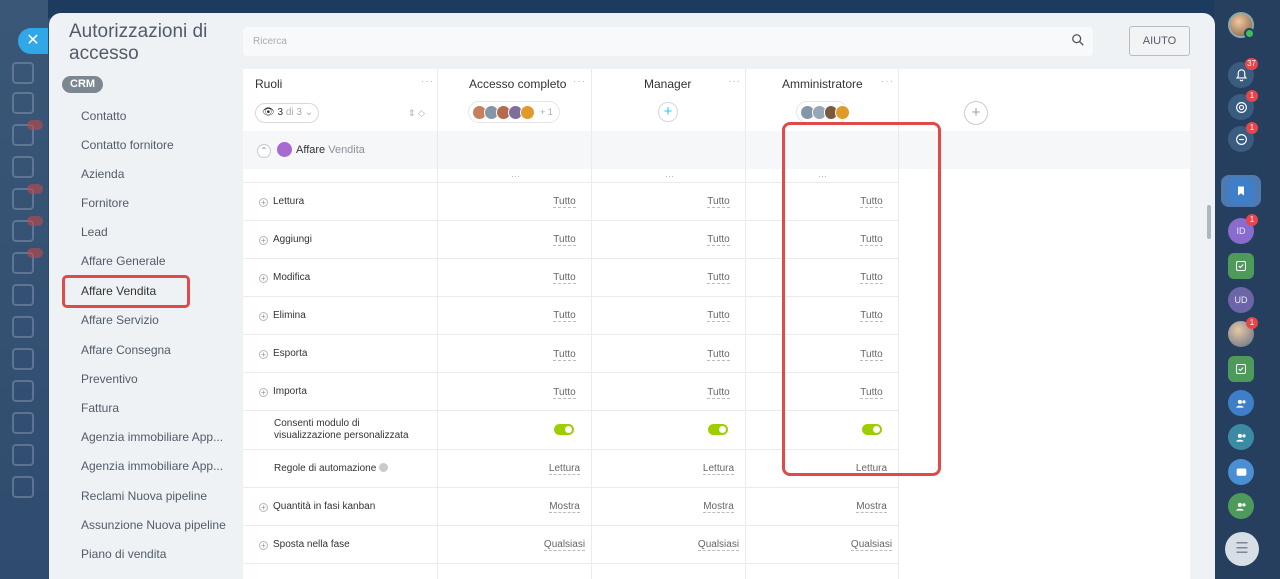 The width and height of the screenshot is (1280, 579). I want to click on sidebar-item-fattura: Fattura, so click(100, 408).